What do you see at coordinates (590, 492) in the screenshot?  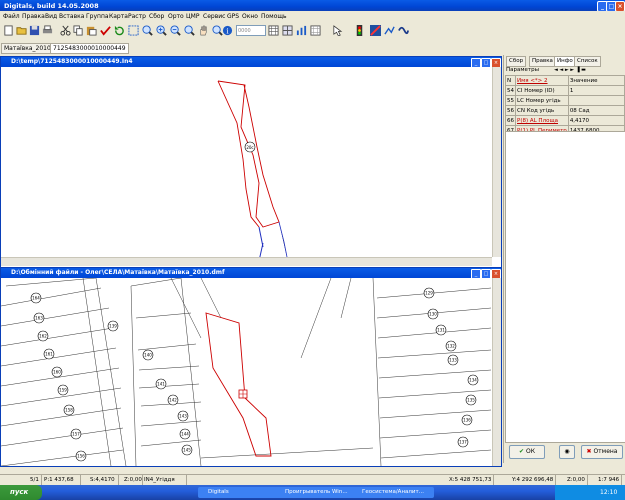 I see `system-tray: 12:10` at bounding box center [590, 492].